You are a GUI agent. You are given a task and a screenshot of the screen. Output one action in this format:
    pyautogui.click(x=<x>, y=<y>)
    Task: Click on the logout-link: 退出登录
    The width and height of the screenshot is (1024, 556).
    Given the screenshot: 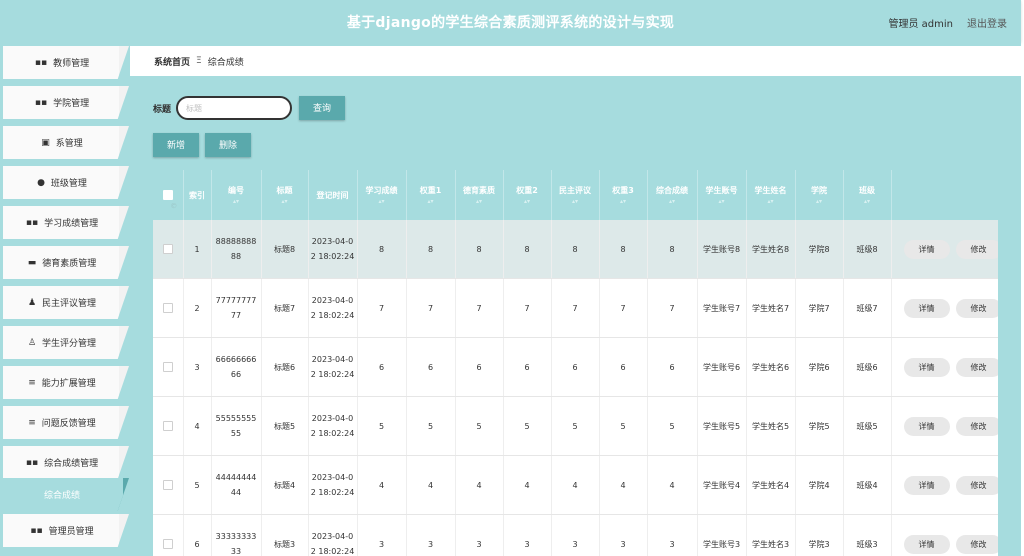 What is the action you would take?
    pyautogui.click(x=987, y=22)
    